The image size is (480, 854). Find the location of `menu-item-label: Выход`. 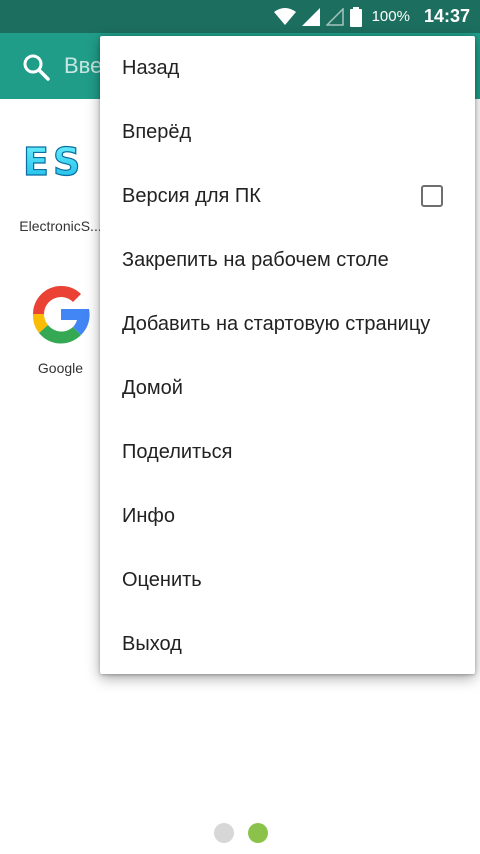

menu-item-label: Выход is located at coordinates (152, 643).